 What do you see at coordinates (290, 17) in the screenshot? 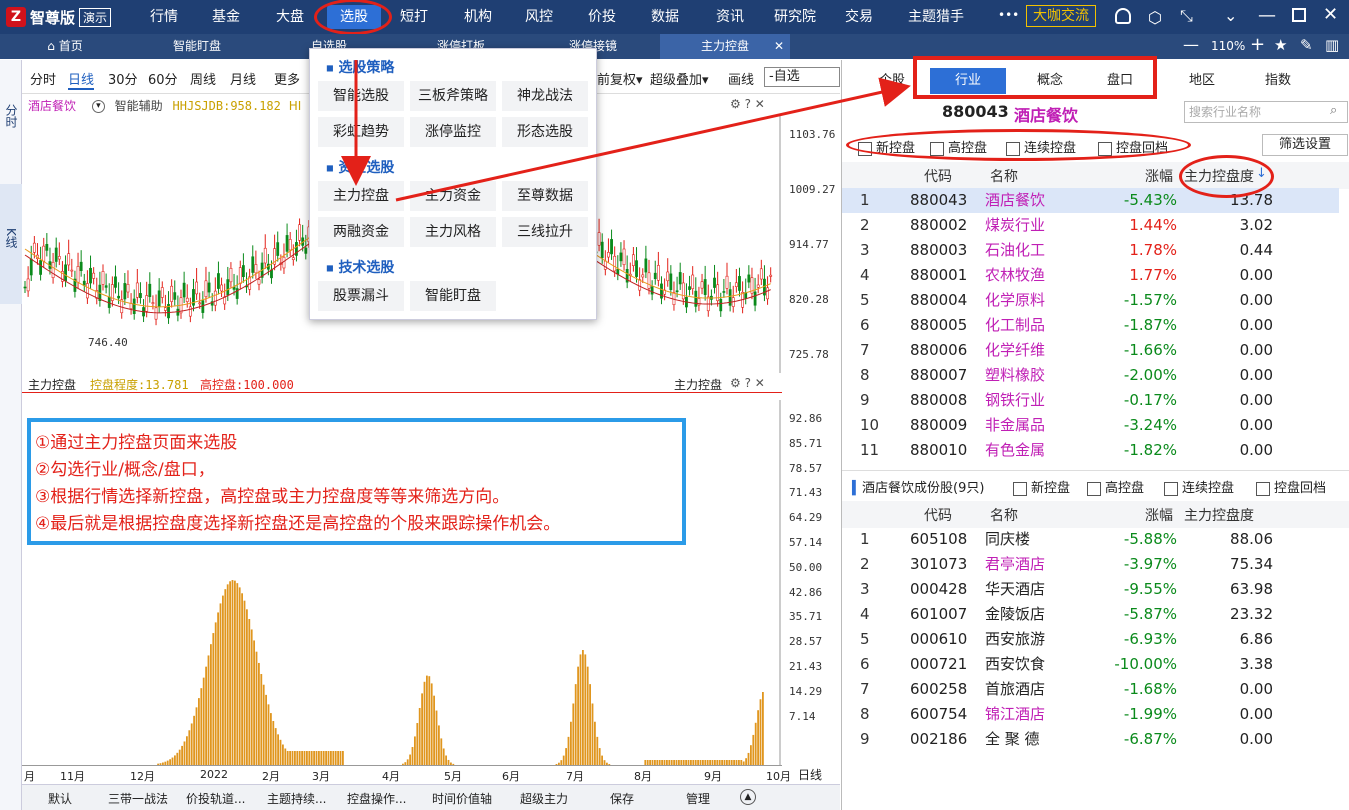
I see `menu-item: 大盘` at bounding box center [290, 17].